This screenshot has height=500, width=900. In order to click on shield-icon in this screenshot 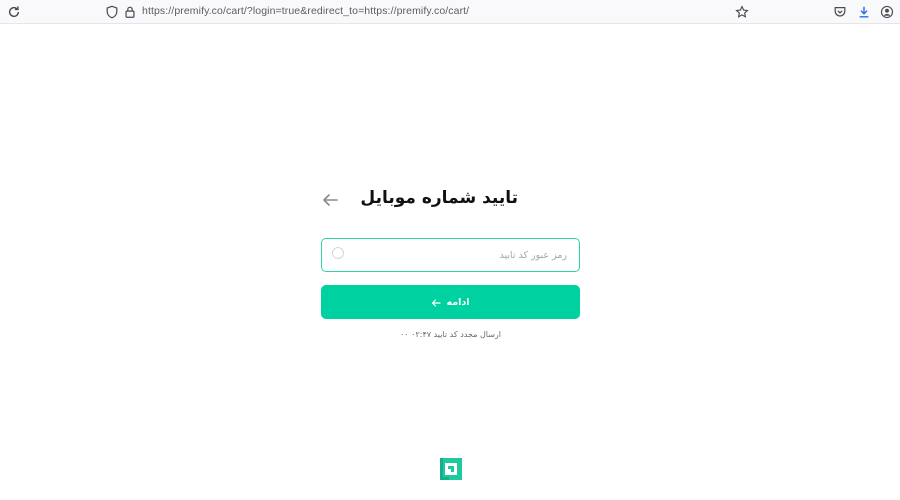, I will do `click(112, 12)`.